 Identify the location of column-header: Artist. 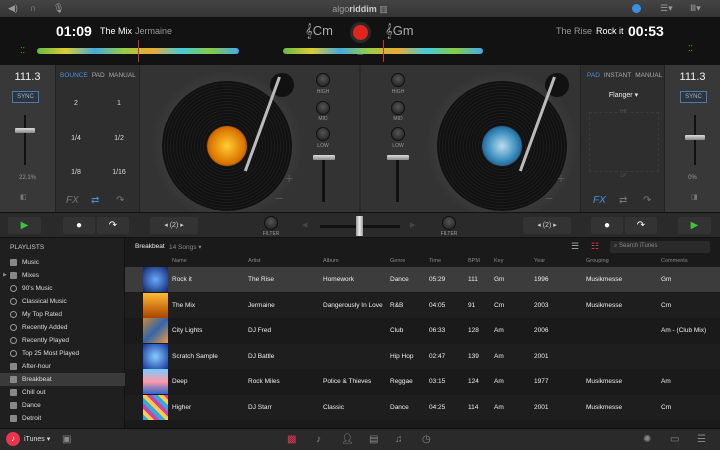
(254, 261).